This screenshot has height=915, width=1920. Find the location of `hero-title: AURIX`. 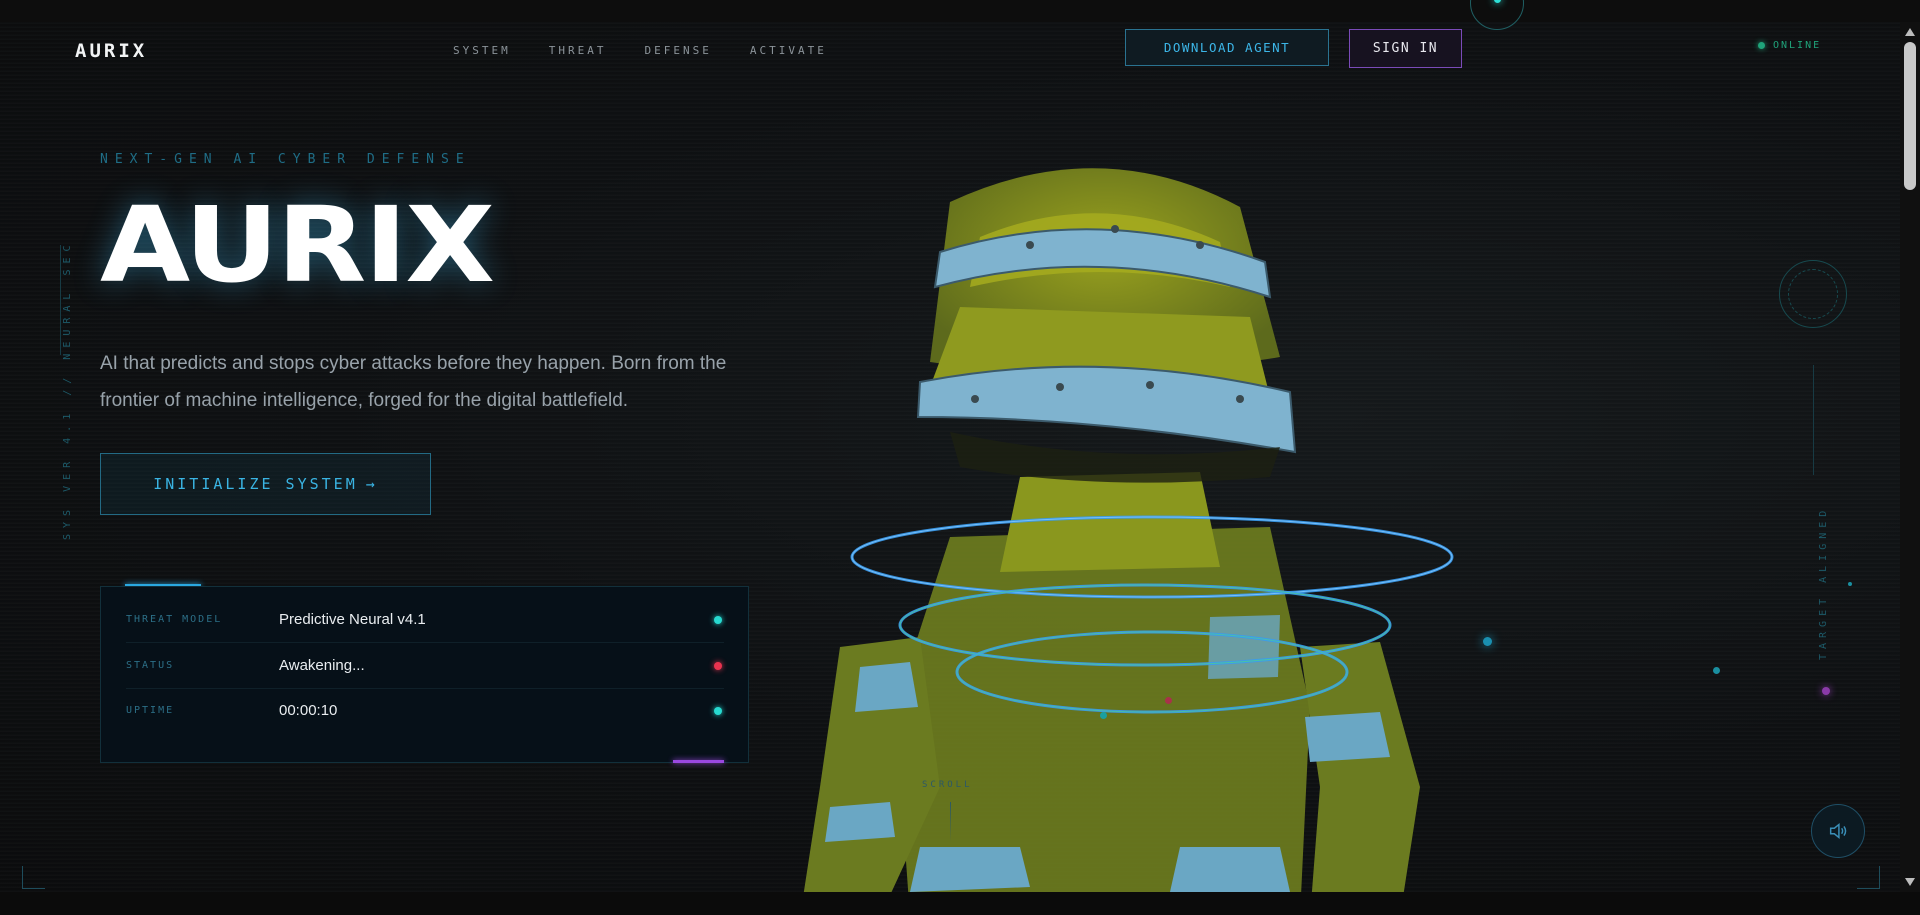

hero-title: AURIX is located at coordinates (297, 245).